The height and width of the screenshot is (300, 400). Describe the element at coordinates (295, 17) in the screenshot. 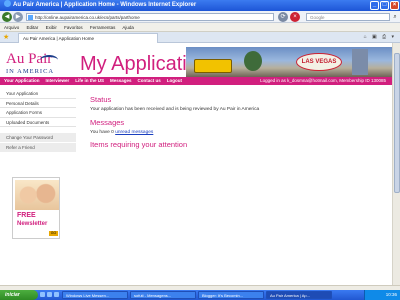

I see `stop-button: ×` at that location.